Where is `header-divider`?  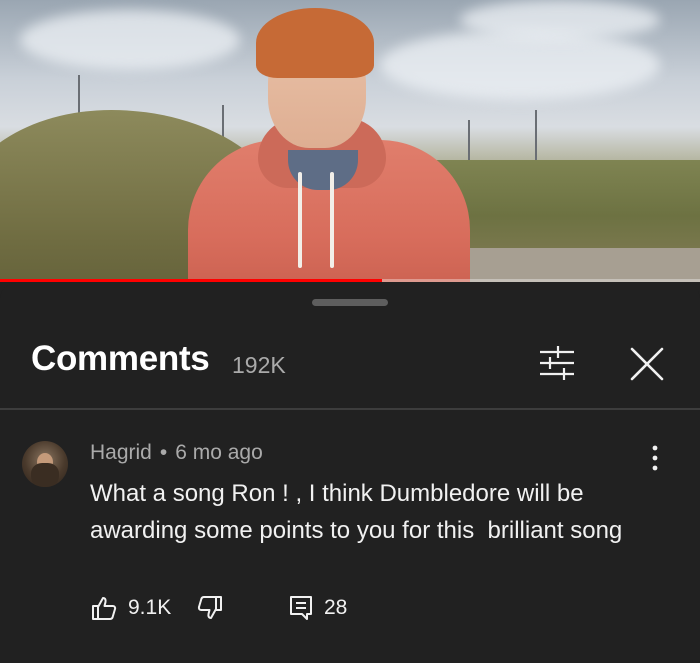
header-divider is located at coordinates (350, 409).